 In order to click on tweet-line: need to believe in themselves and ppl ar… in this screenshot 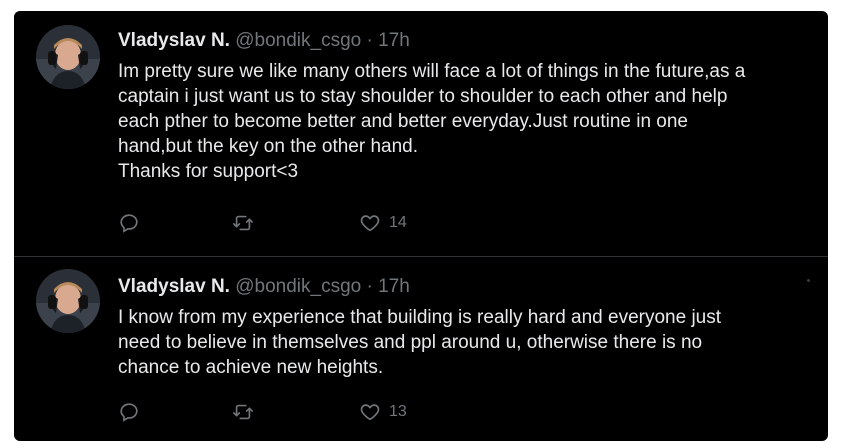, I will do `click(410, 342)`.